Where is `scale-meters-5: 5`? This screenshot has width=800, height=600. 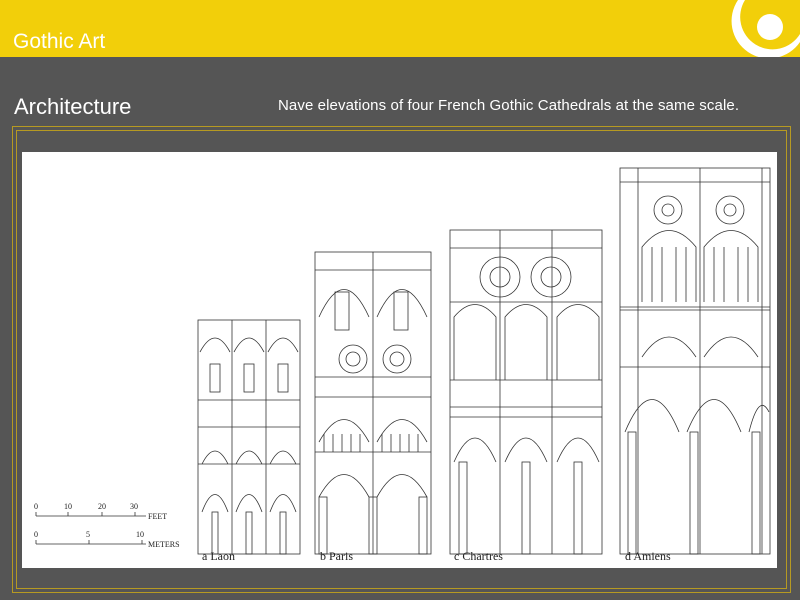
scale-meters-5: 5 is located at coordinates (88, 534).